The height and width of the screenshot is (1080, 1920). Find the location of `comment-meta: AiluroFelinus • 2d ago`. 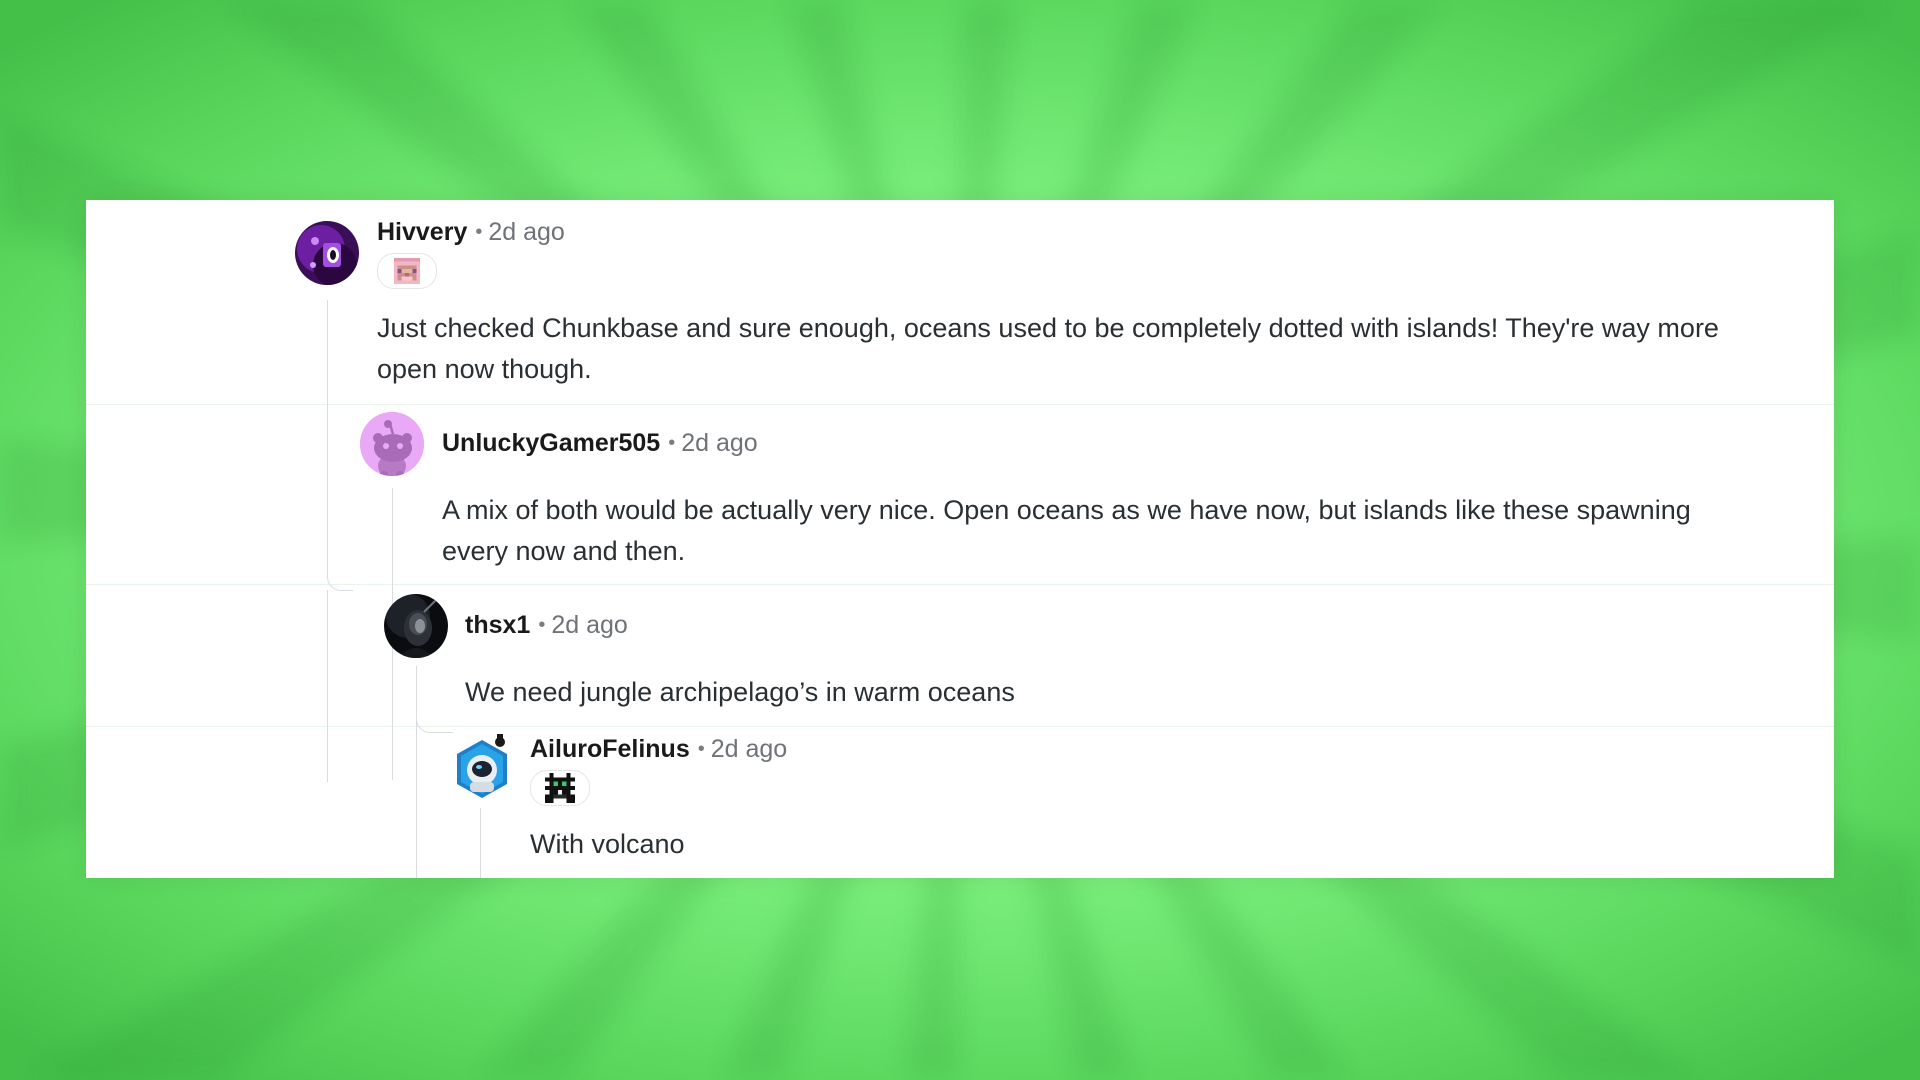

comment-meta: AiluroFelinus • 2d ago is located at coordinates (658, 750).